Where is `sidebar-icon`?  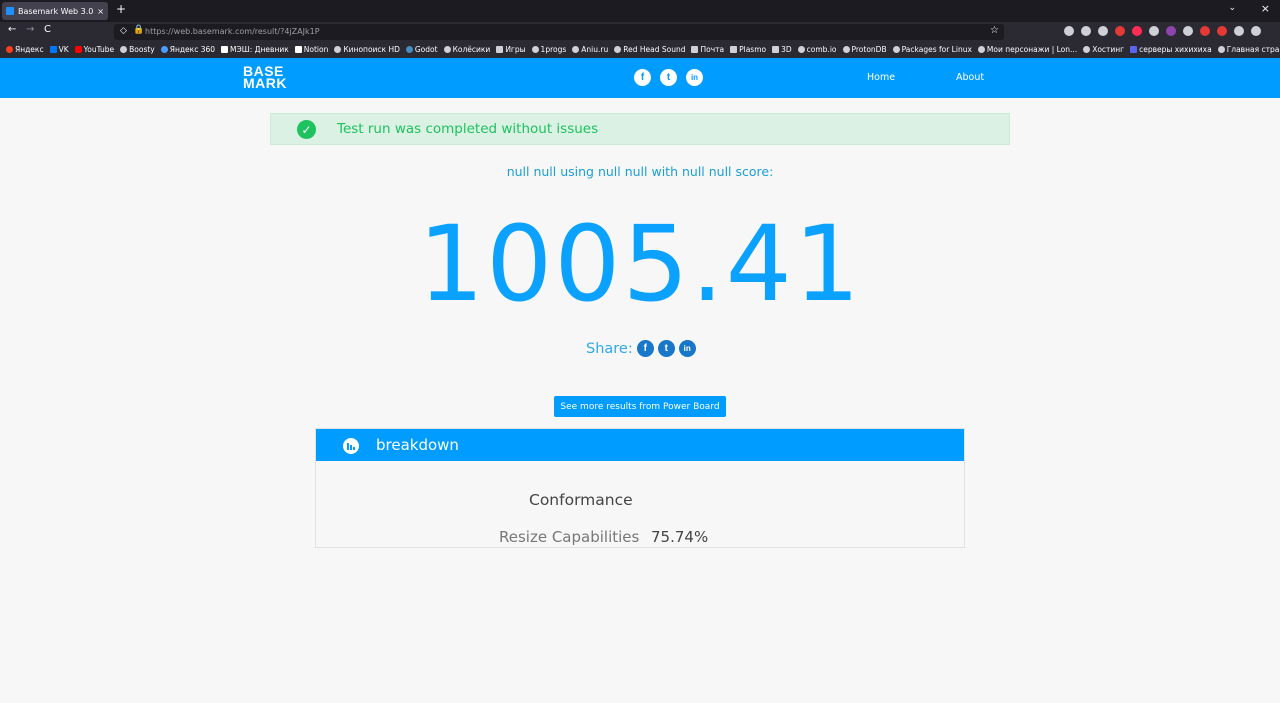
sidebar-icon is located at coordinates (1154, 31).